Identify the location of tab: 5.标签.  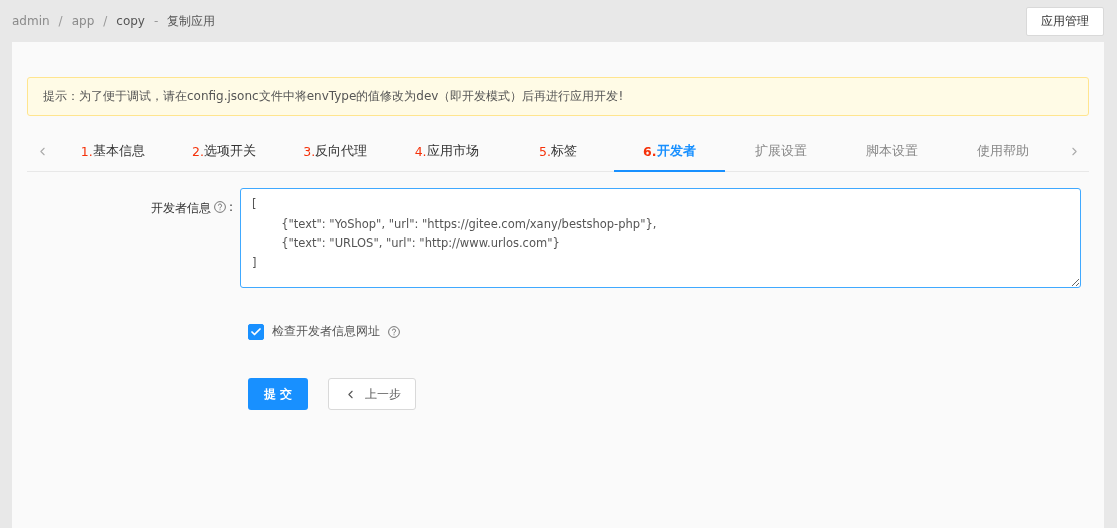
(558, 152).